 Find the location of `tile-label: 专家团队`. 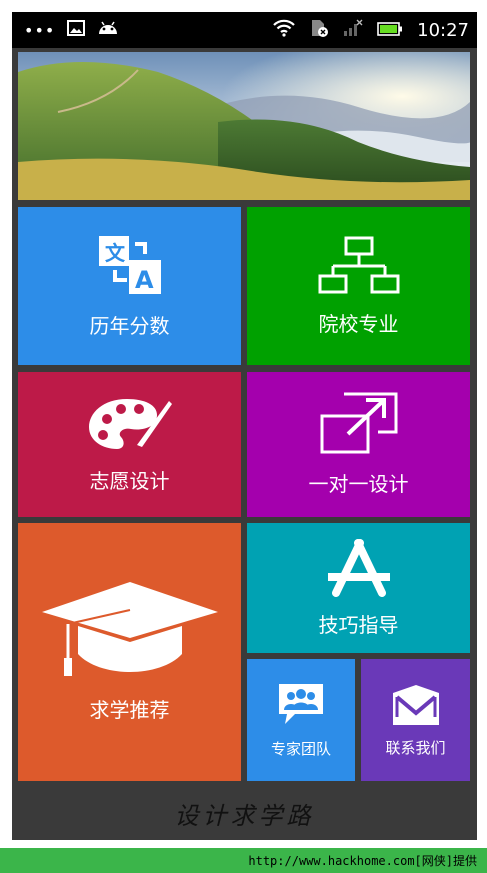

tile-label: 专家团队 is located at coordinates (300, 748).